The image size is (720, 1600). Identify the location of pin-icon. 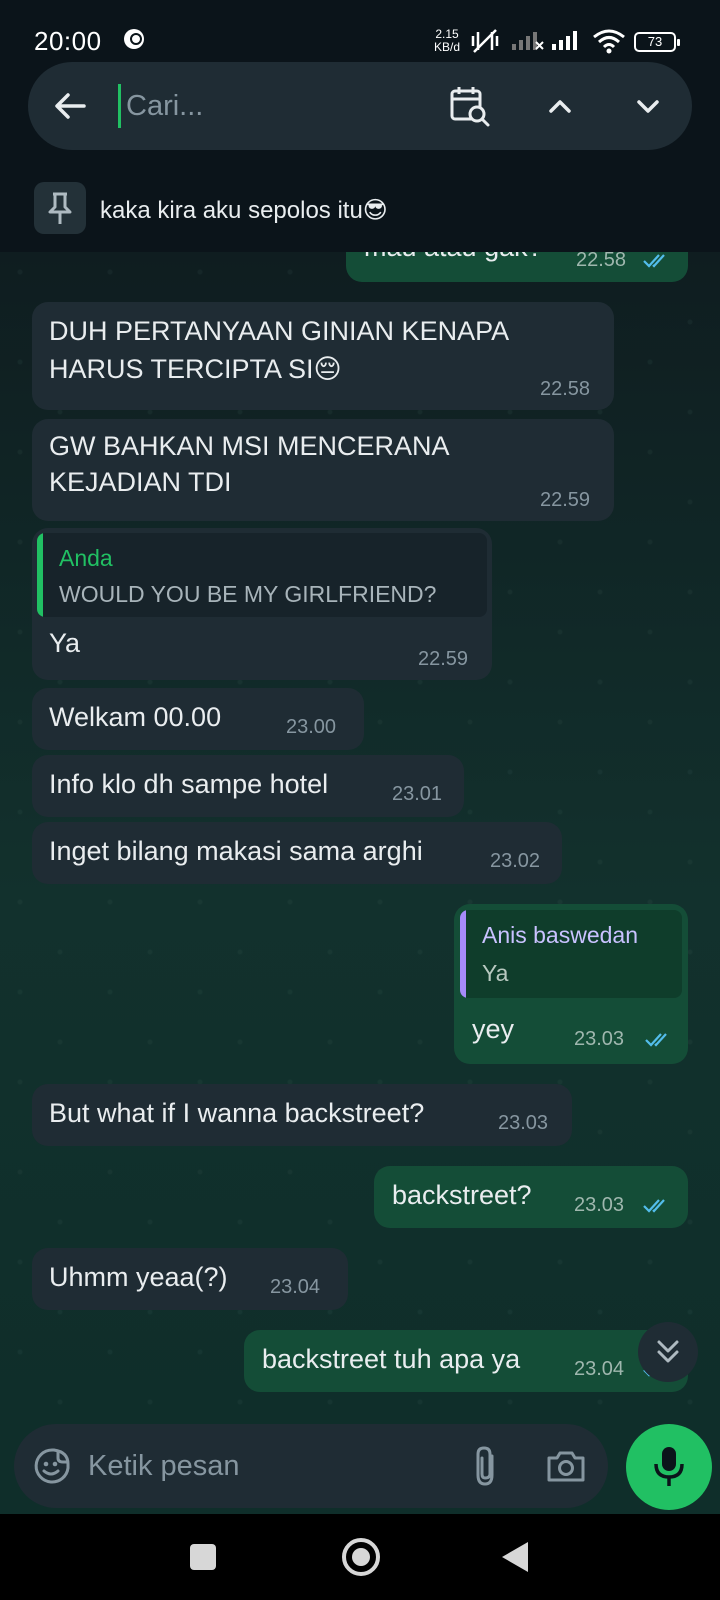
(60, 208).